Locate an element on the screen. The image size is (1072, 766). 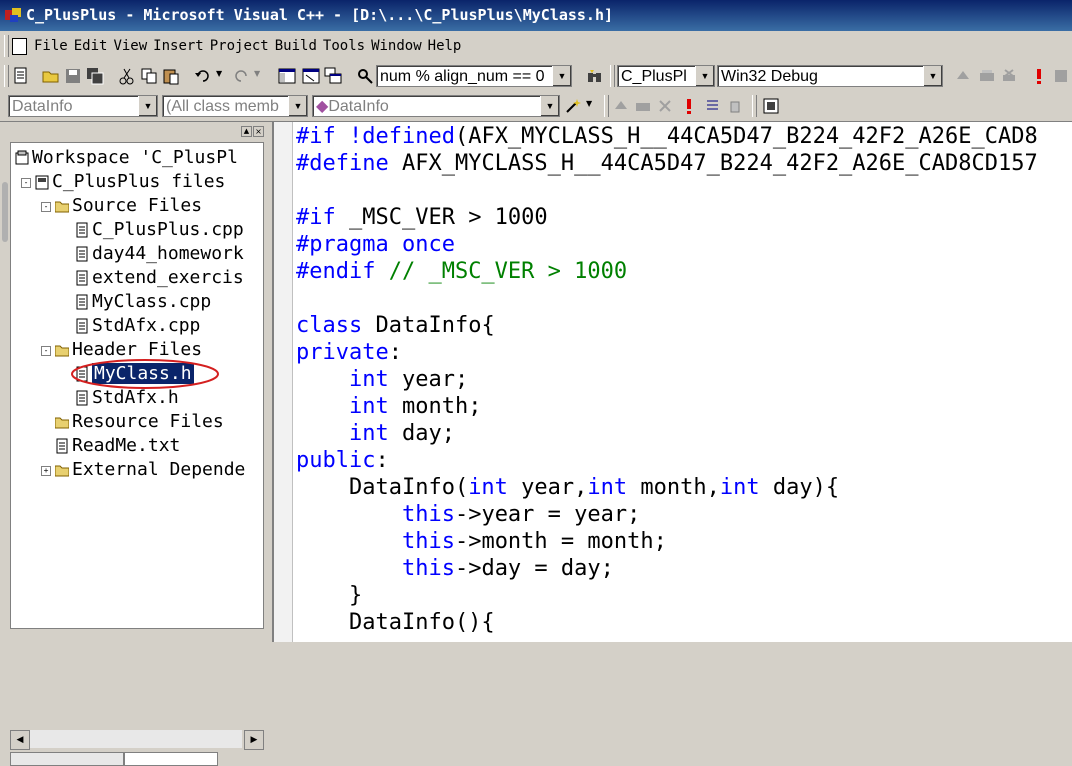
expand-icon: + is located at coordinates (46, 471).